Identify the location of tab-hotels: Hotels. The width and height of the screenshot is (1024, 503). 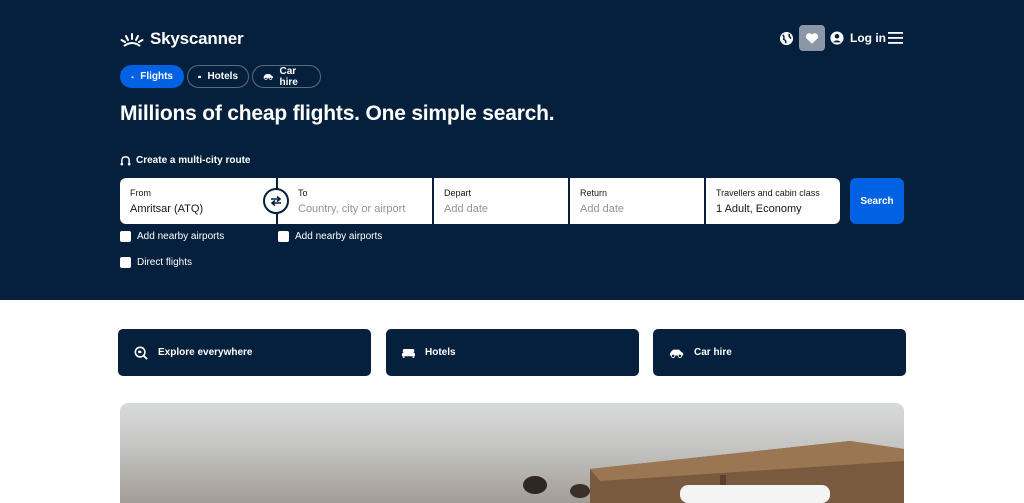
(218, 76).